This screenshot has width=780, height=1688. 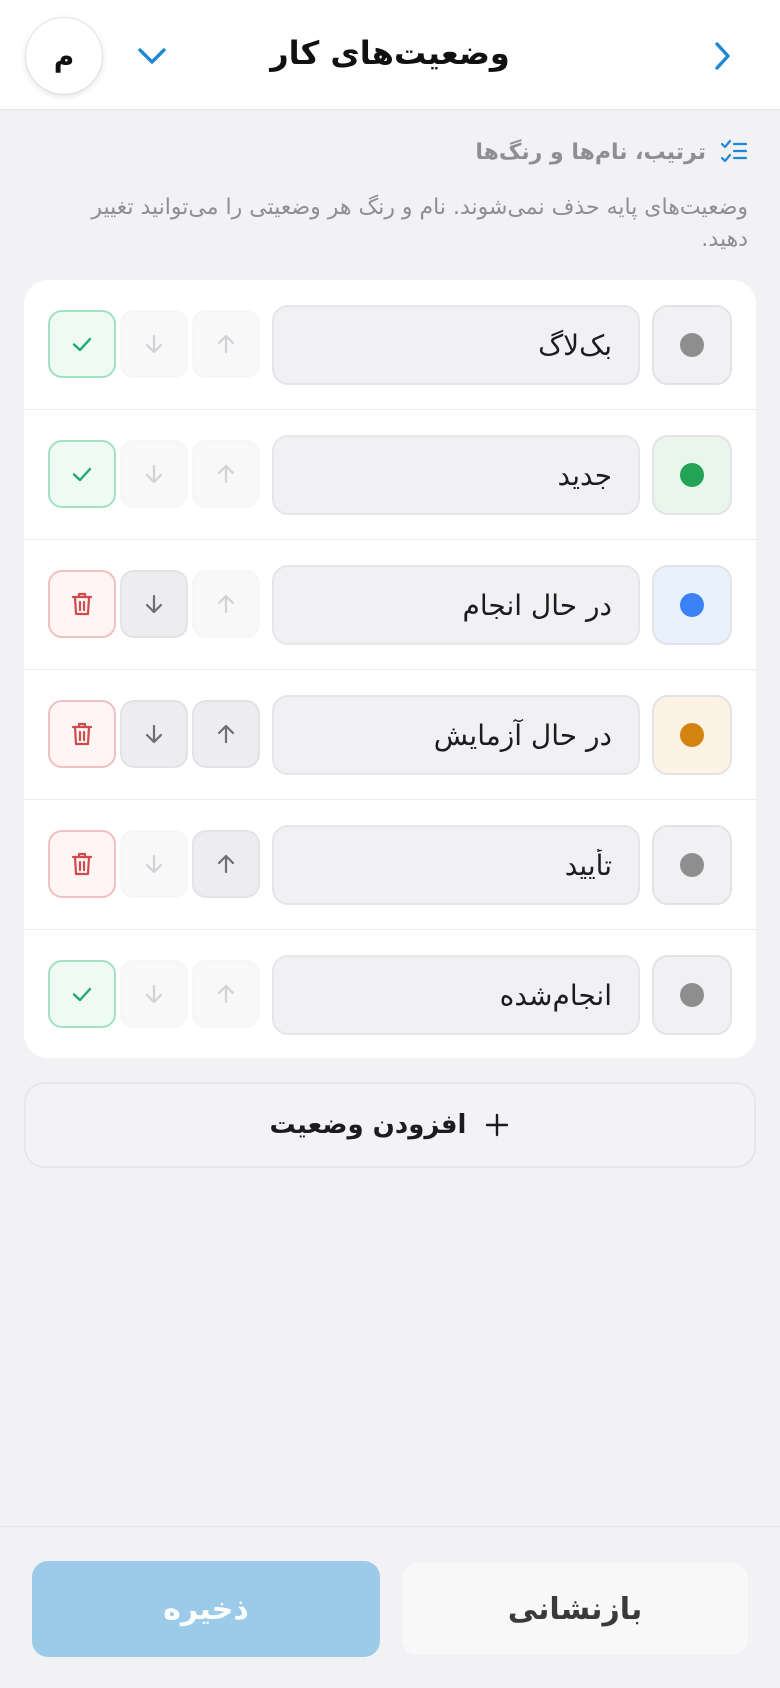 I want to click on section-header: ترتیب، نام‌ها و رنگ‌ها, so click(x=611, y=152).